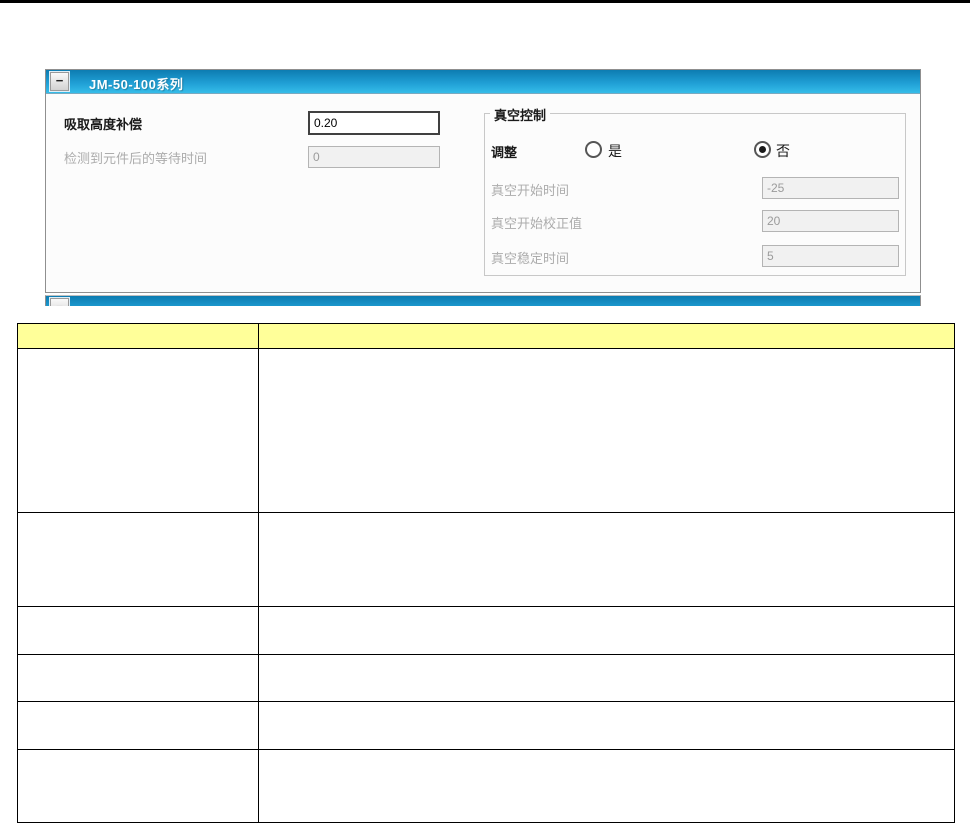 Image resolution: width=970 pixels, height=824 pixels. What do you see at coordinates (103, 124) in the screenshot?
I see `pickup-height-label: 吸取高度补偿` at bounding box center [103, 124].